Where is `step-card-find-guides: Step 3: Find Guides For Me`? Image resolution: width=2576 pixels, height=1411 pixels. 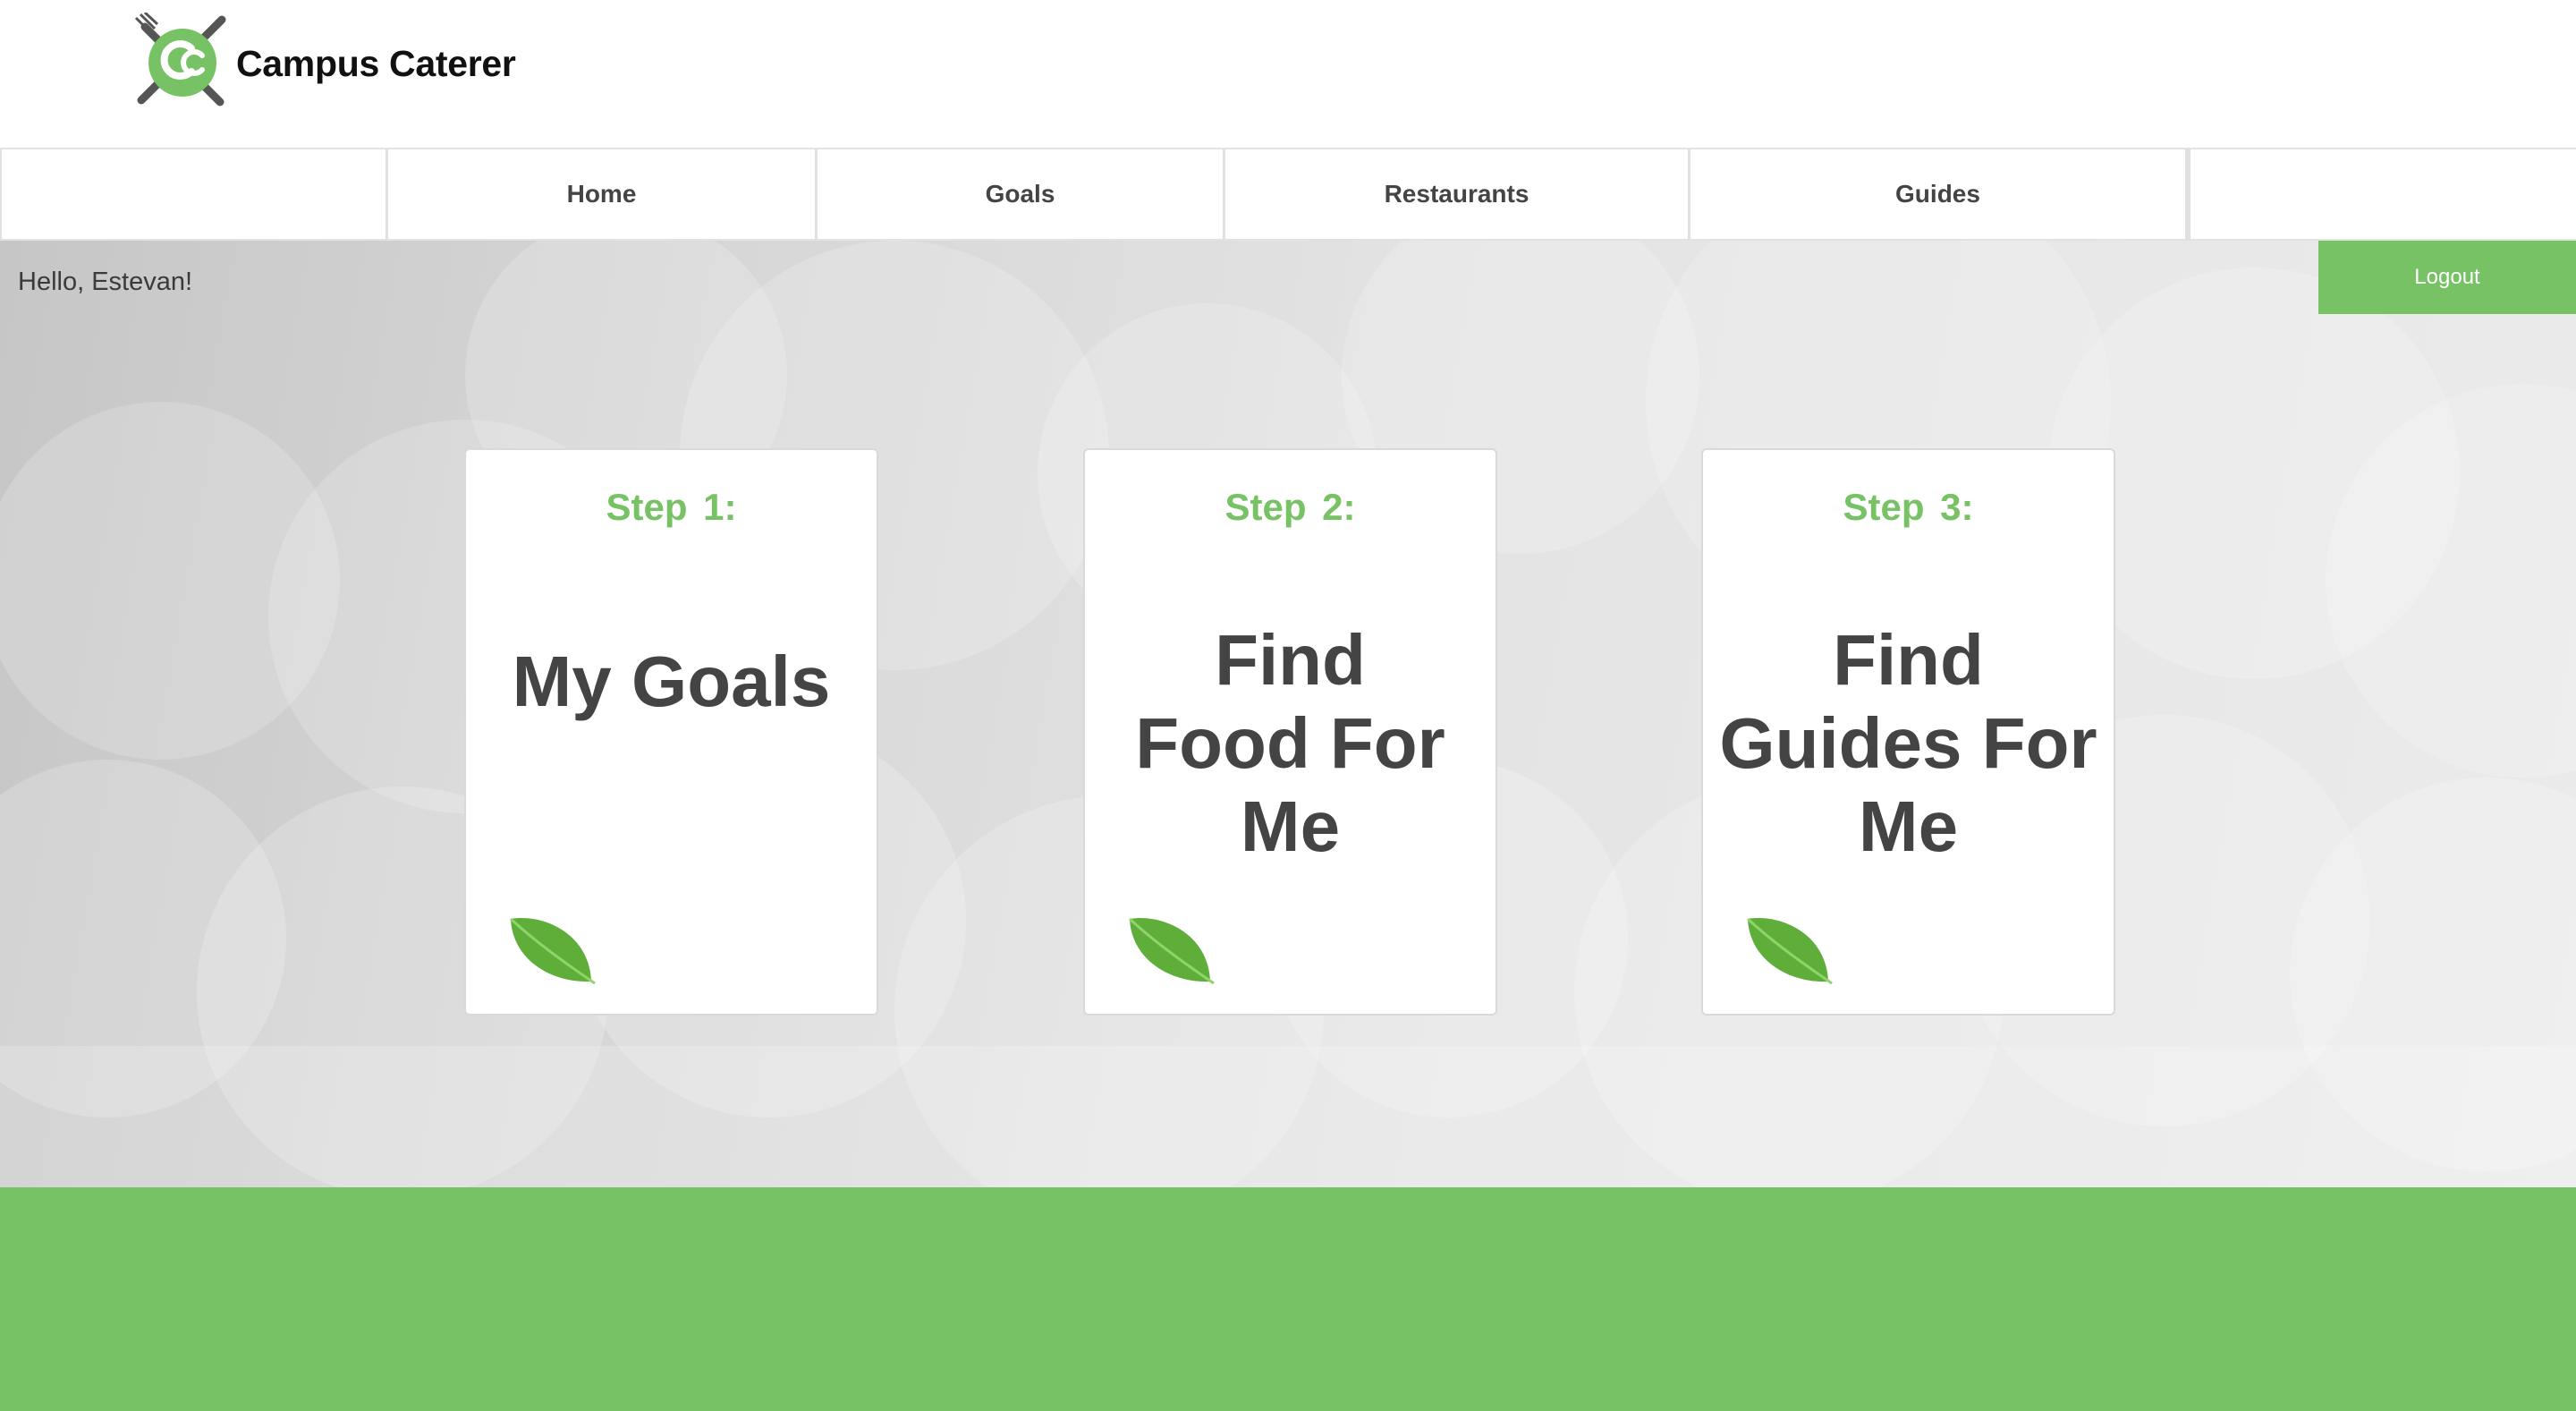
step-card-find-guides: Step 3: Find Guides For Me is located at coordinates (1908, 732).